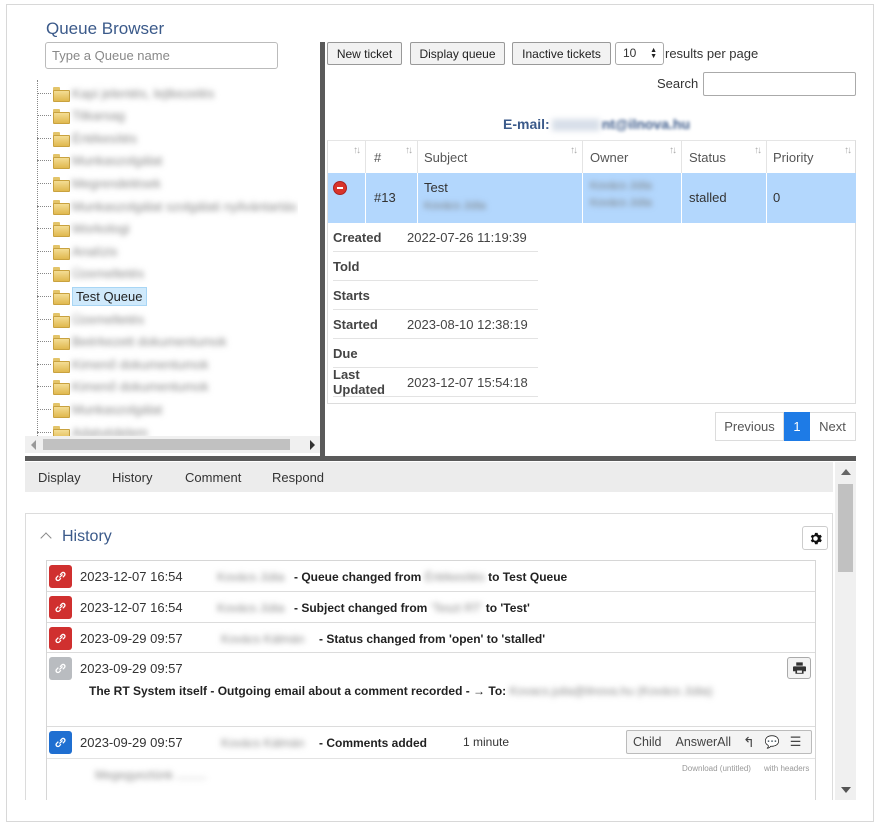  What do you see at coordinates (779, 84) in the screenshot?
I see `table-search-input` at bounding box center [779, 84].